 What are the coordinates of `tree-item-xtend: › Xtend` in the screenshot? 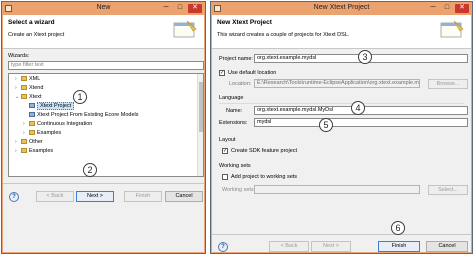 It's located at (29, 88).